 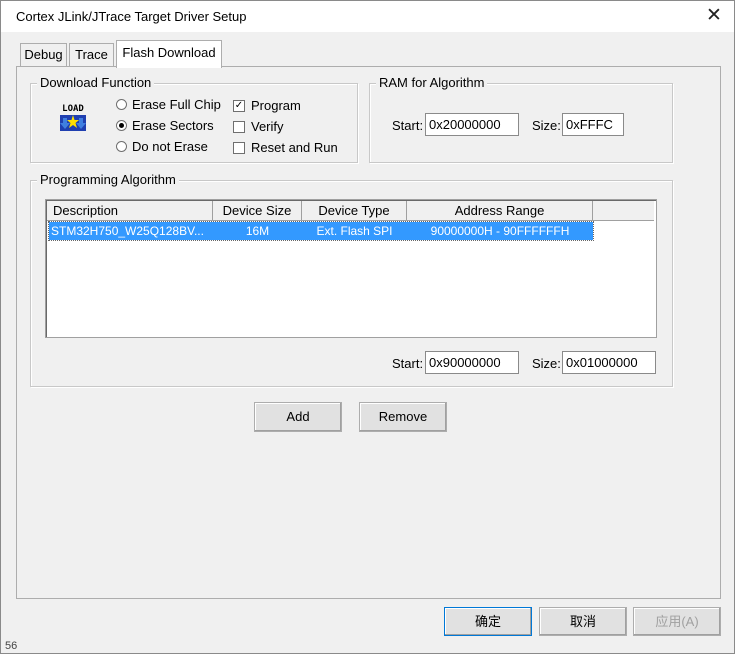 What do you see at coordinates (267, 126) in the screenshot?
I see `verify-label: Verify` at bounding box center [267, 126].